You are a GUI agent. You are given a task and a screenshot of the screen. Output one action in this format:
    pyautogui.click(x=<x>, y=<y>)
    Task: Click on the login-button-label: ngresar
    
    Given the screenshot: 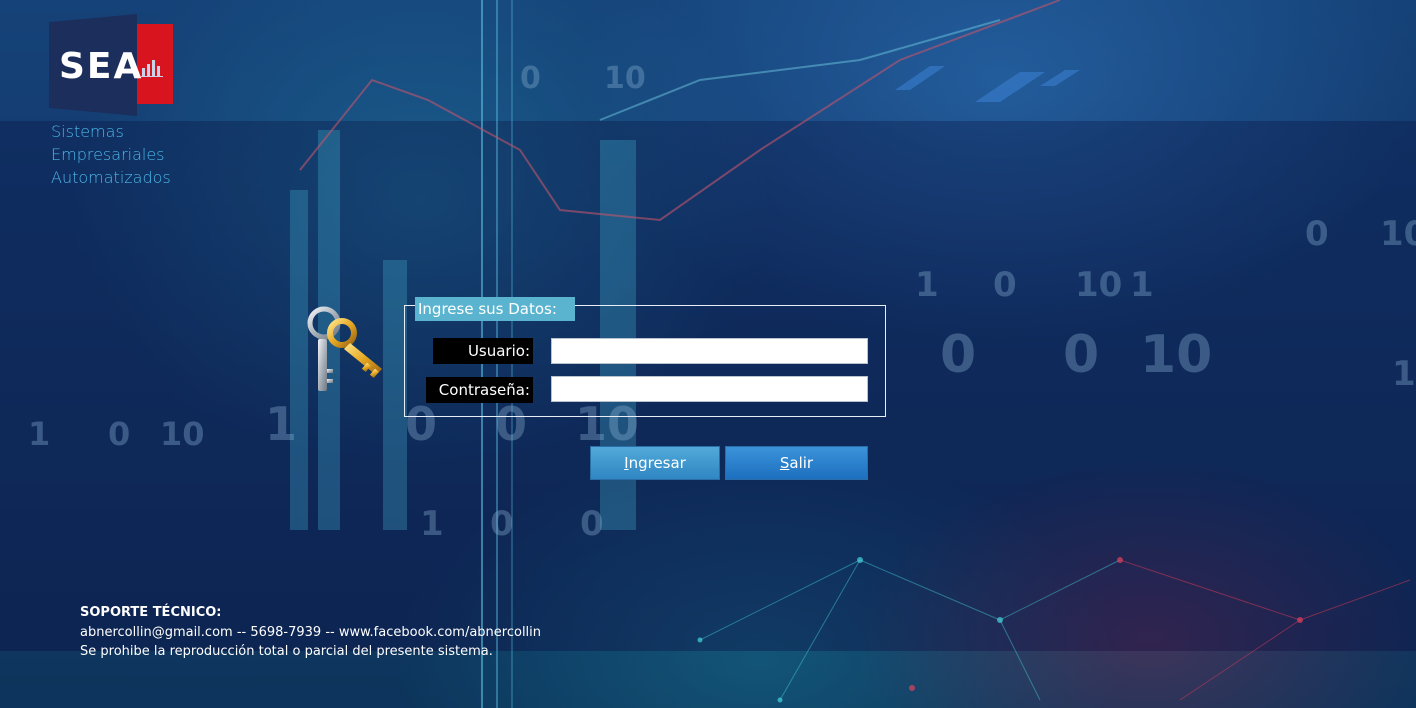 What is the action you would take?
    pyautogui.click(x=657, y=463)
    